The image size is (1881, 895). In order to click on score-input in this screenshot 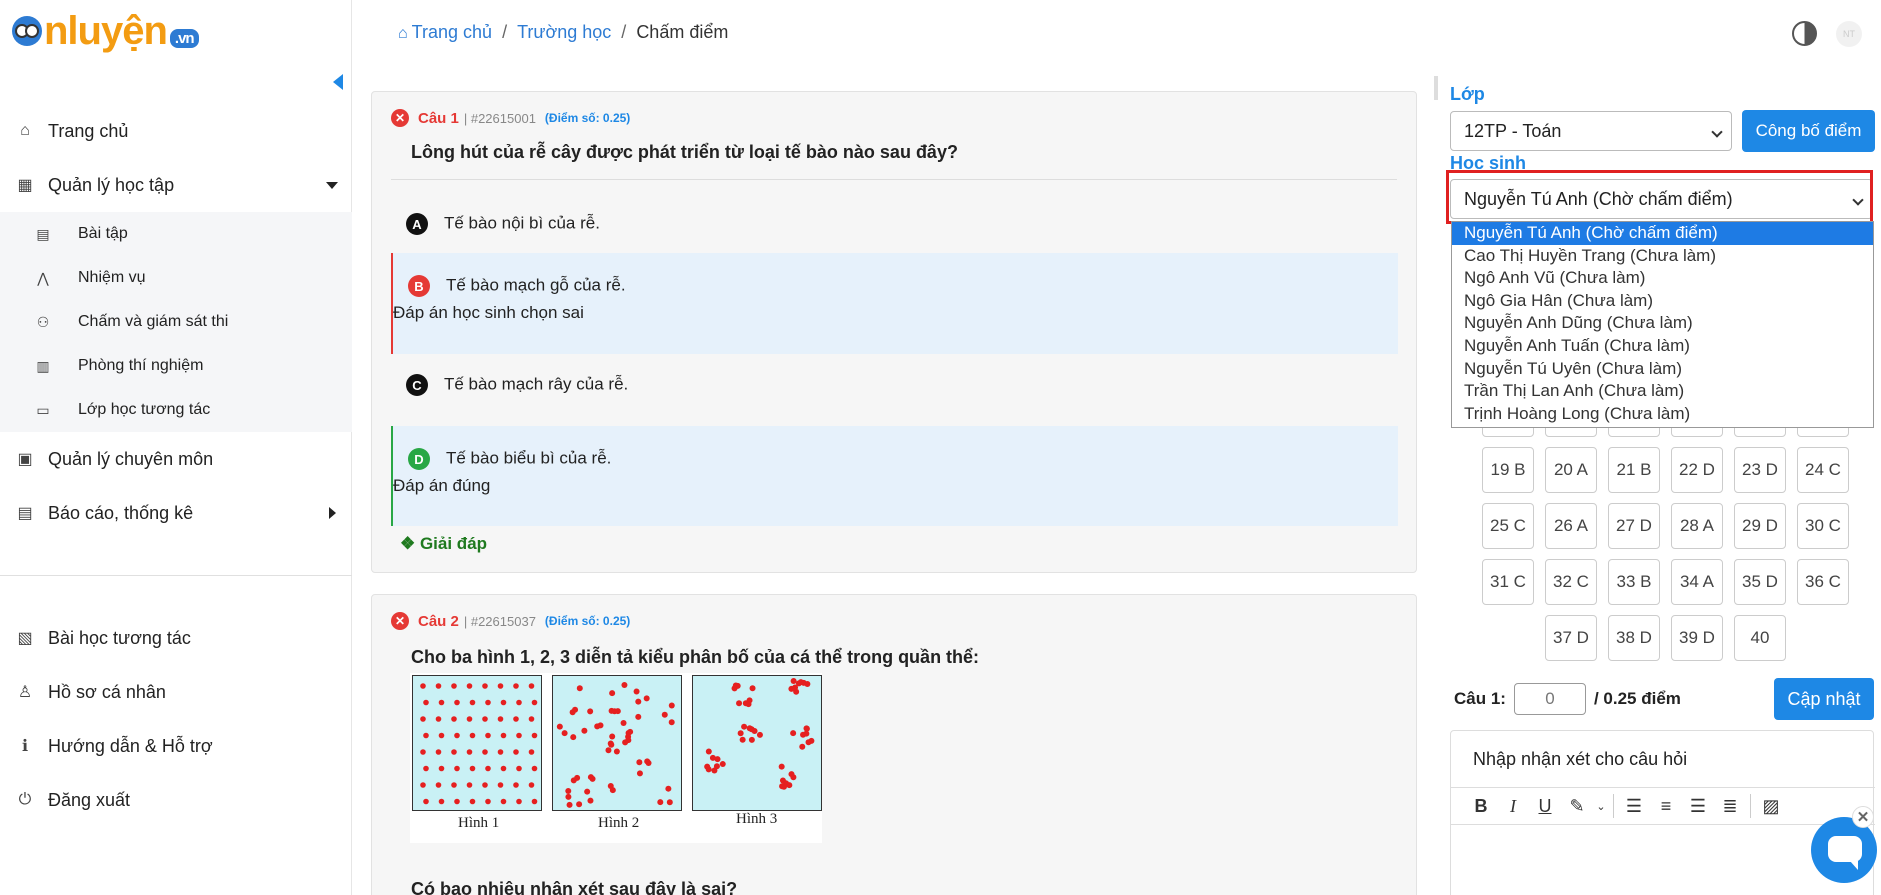, I will do `click(1549, 699)`.